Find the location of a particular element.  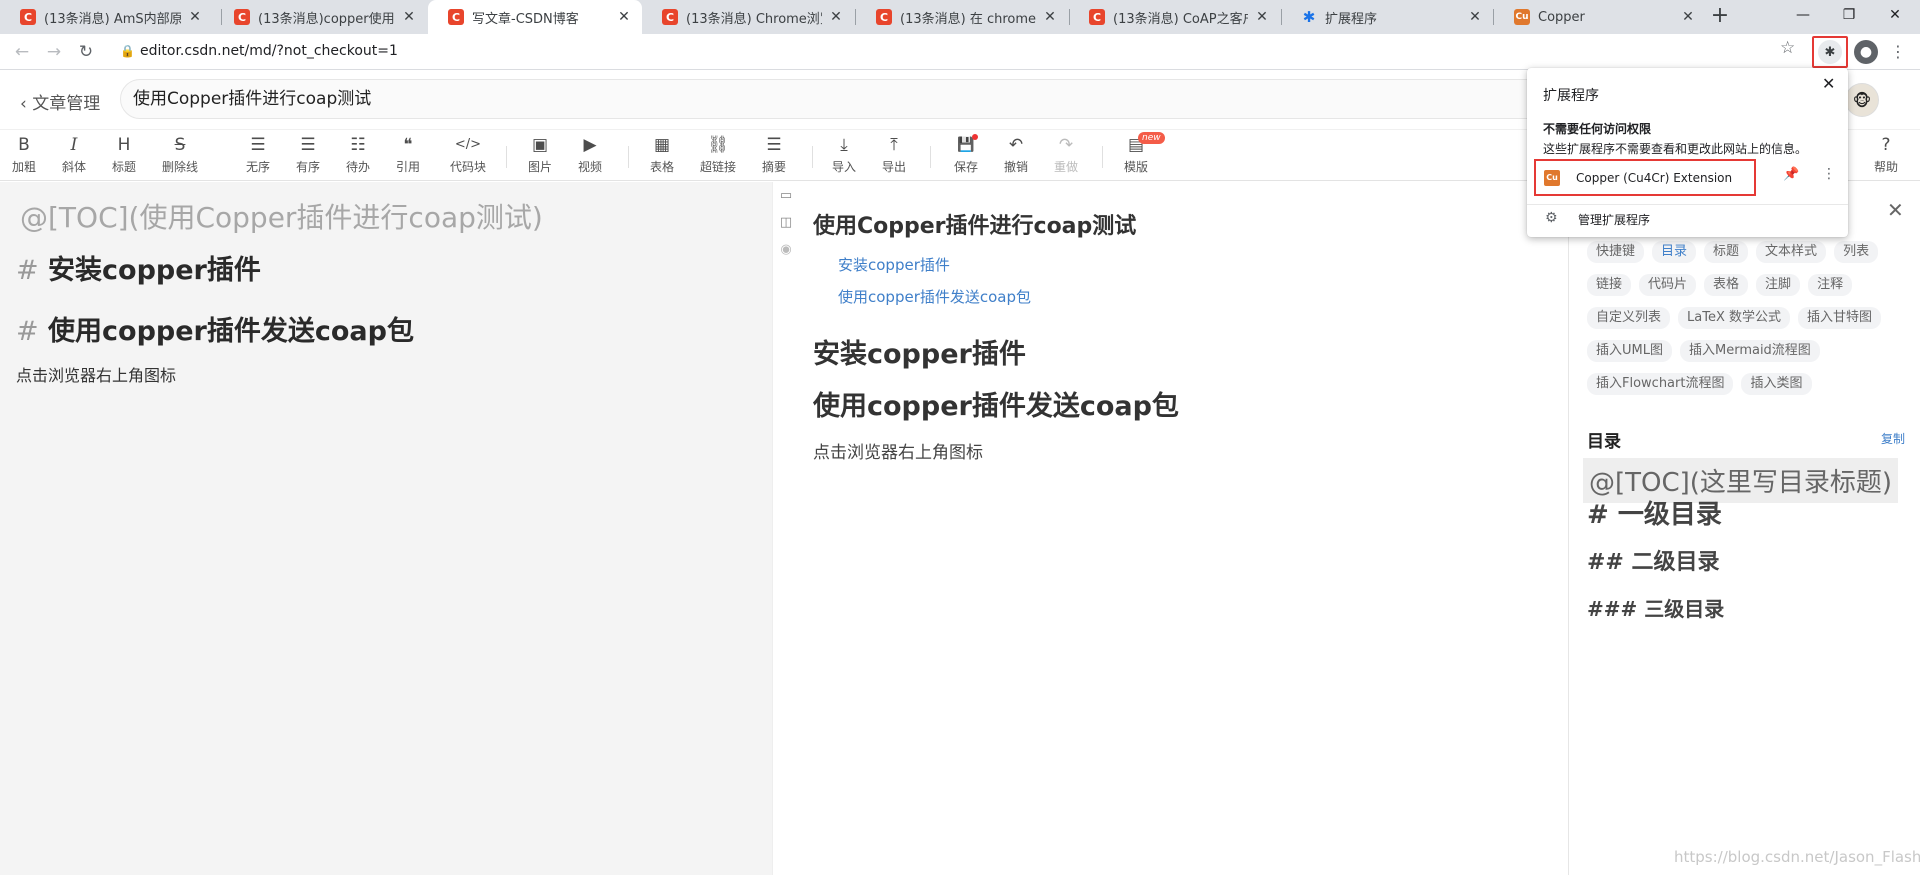

ordered-list-button: ☰ 有序 is located at coordinates (308, 156).